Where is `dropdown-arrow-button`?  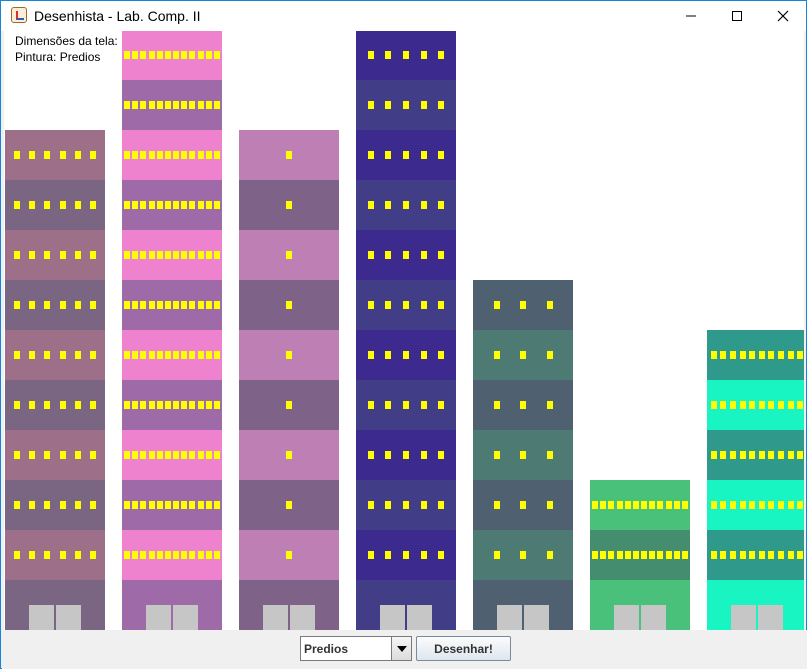 dropdown-arrow-button is located at coordinates (401, 648).